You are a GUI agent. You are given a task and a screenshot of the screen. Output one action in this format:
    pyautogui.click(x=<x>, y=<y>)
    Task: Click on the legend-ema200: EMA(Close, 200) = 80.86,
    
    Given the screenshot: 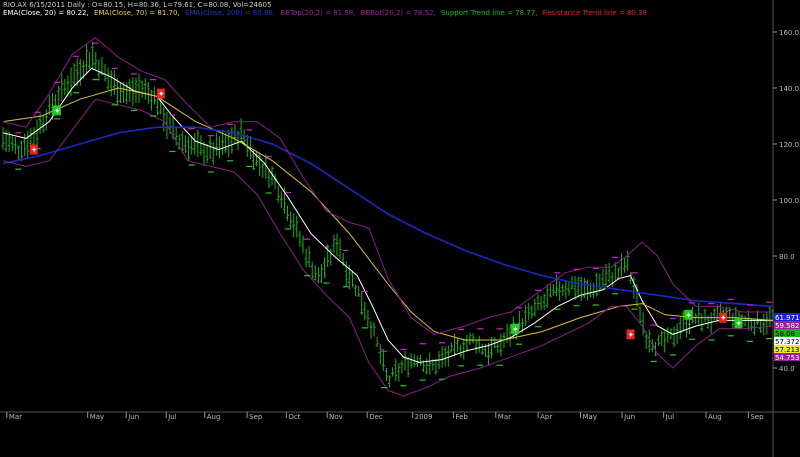 What is the action you would take?
    pyautogui.click(x=230, y=13)
    